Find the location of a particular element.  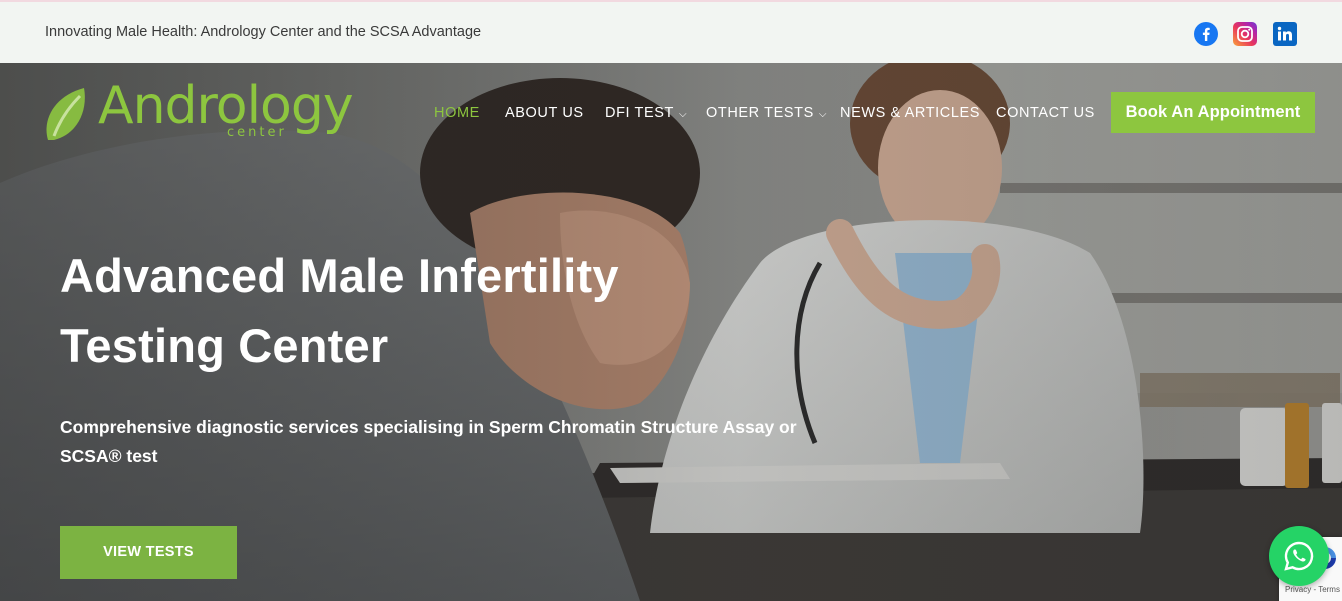

logo-subtitle: center is located at coordinates (257, 132).